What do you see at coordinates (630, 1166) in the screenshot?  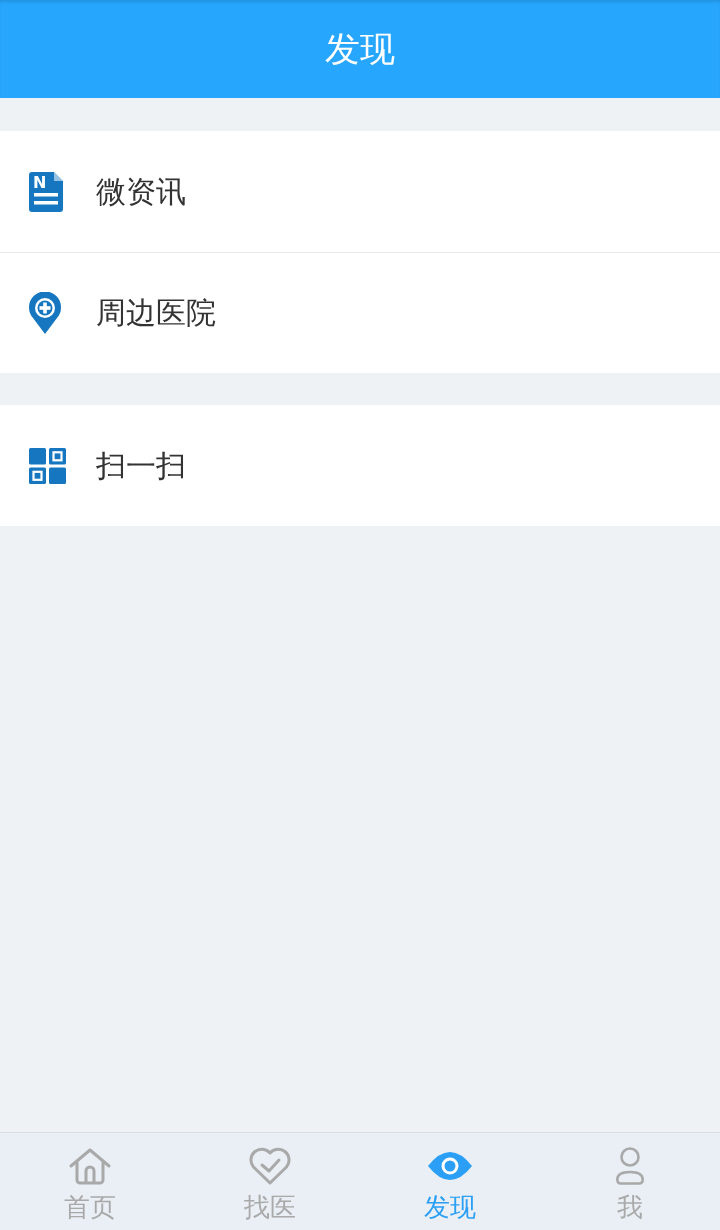 I see `person-icon` at bounding box center [630, 1166].